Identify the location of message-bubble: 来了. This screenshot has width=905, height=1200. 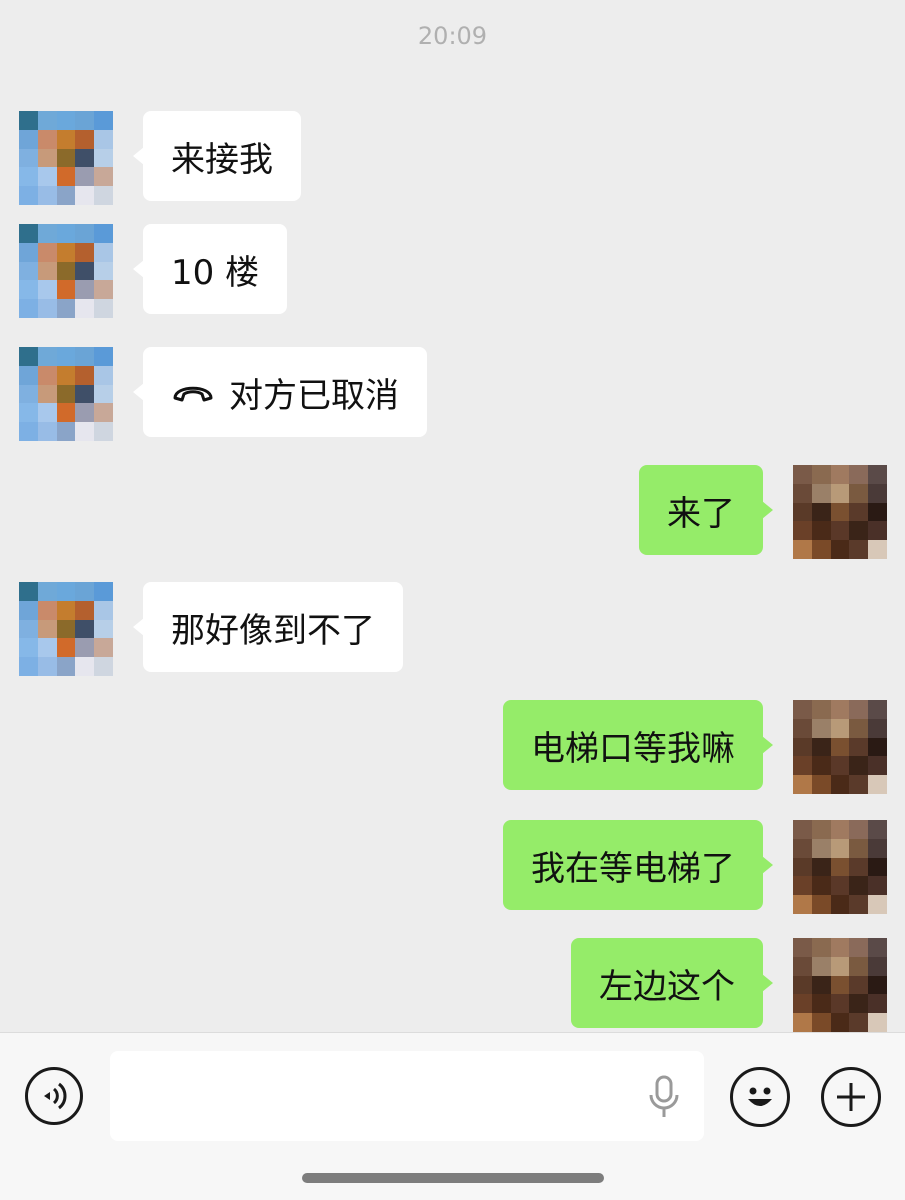
(706, 510).